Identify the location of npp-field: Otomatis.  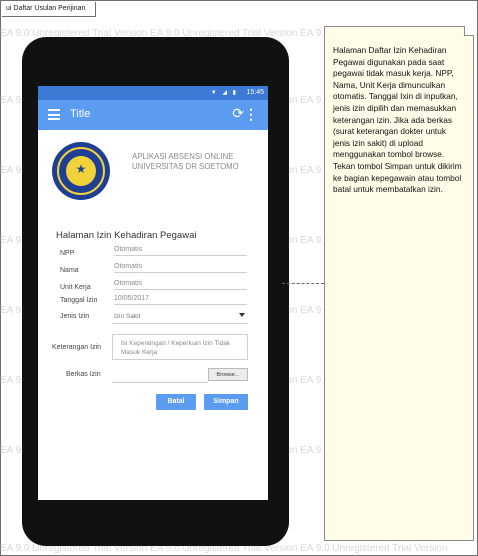
(180, 251).